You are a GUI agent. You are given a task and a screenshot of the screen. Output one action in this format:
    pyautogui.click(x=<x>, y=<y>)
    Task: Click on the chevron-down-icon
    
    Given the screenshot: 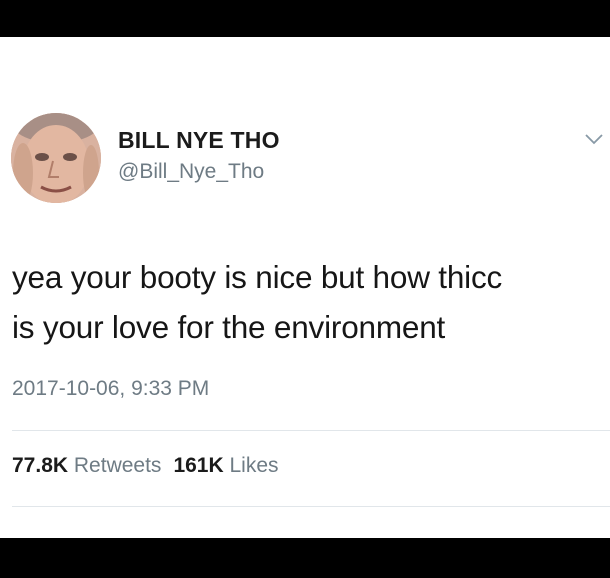 What is the action you would take?
    pyautogui.click(x=594, y=139)
    